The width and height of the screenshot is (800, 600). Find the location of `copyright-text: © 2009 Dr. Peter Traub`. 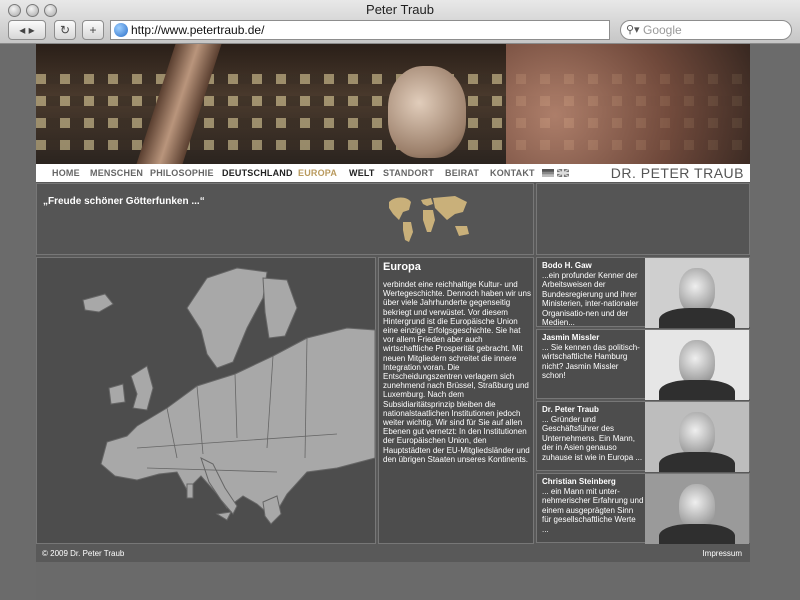

copyright-text: © 2009 Dr. Peter Traub is located at coordinates (83, 553).